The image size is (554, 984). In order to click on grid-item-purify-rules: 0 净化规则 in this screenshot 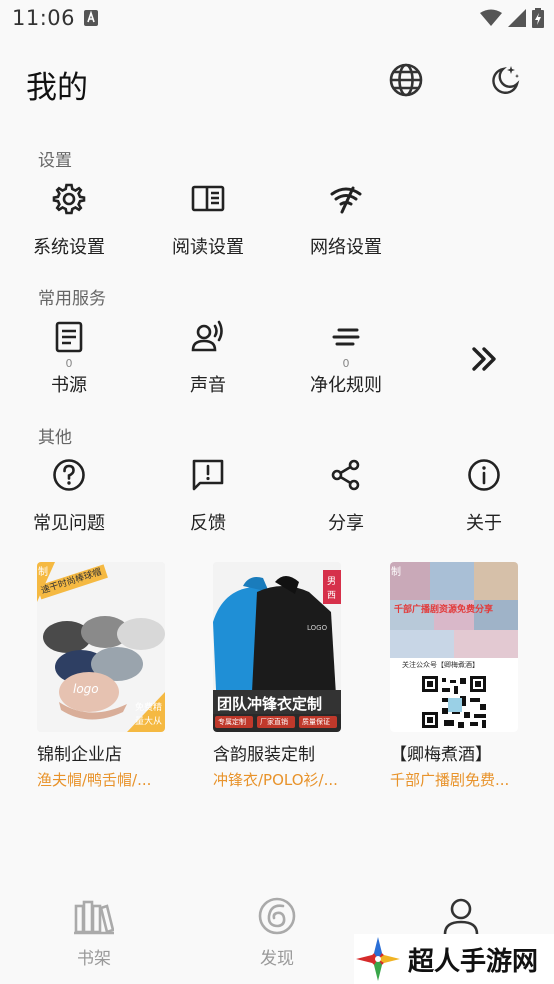, I will do `click(346, 358)`.